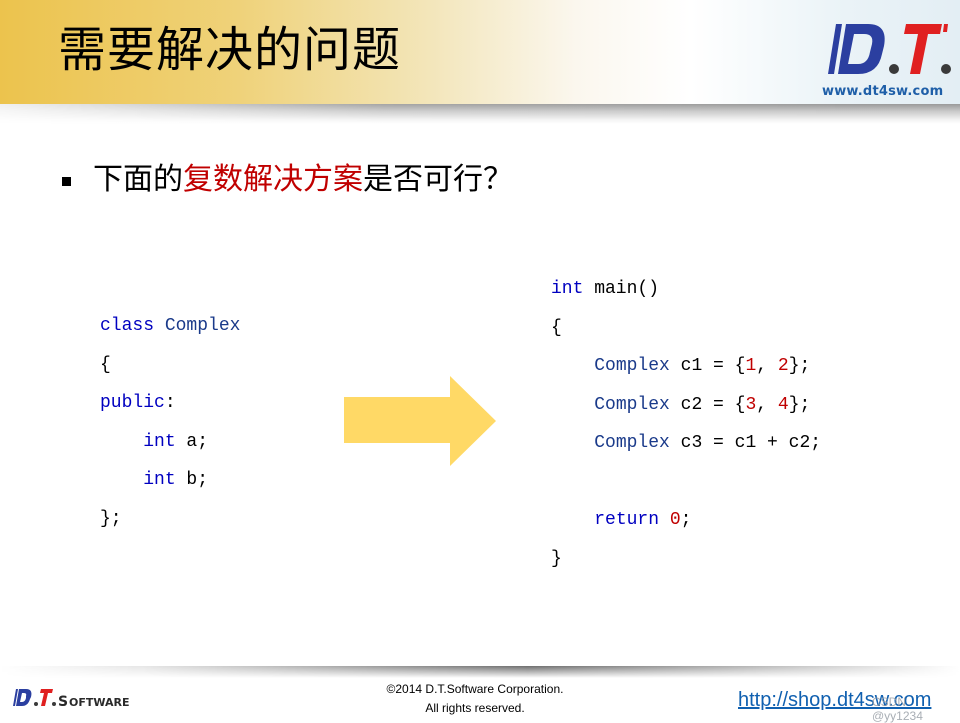  I want to click on dt-logo, so click(889, 49).